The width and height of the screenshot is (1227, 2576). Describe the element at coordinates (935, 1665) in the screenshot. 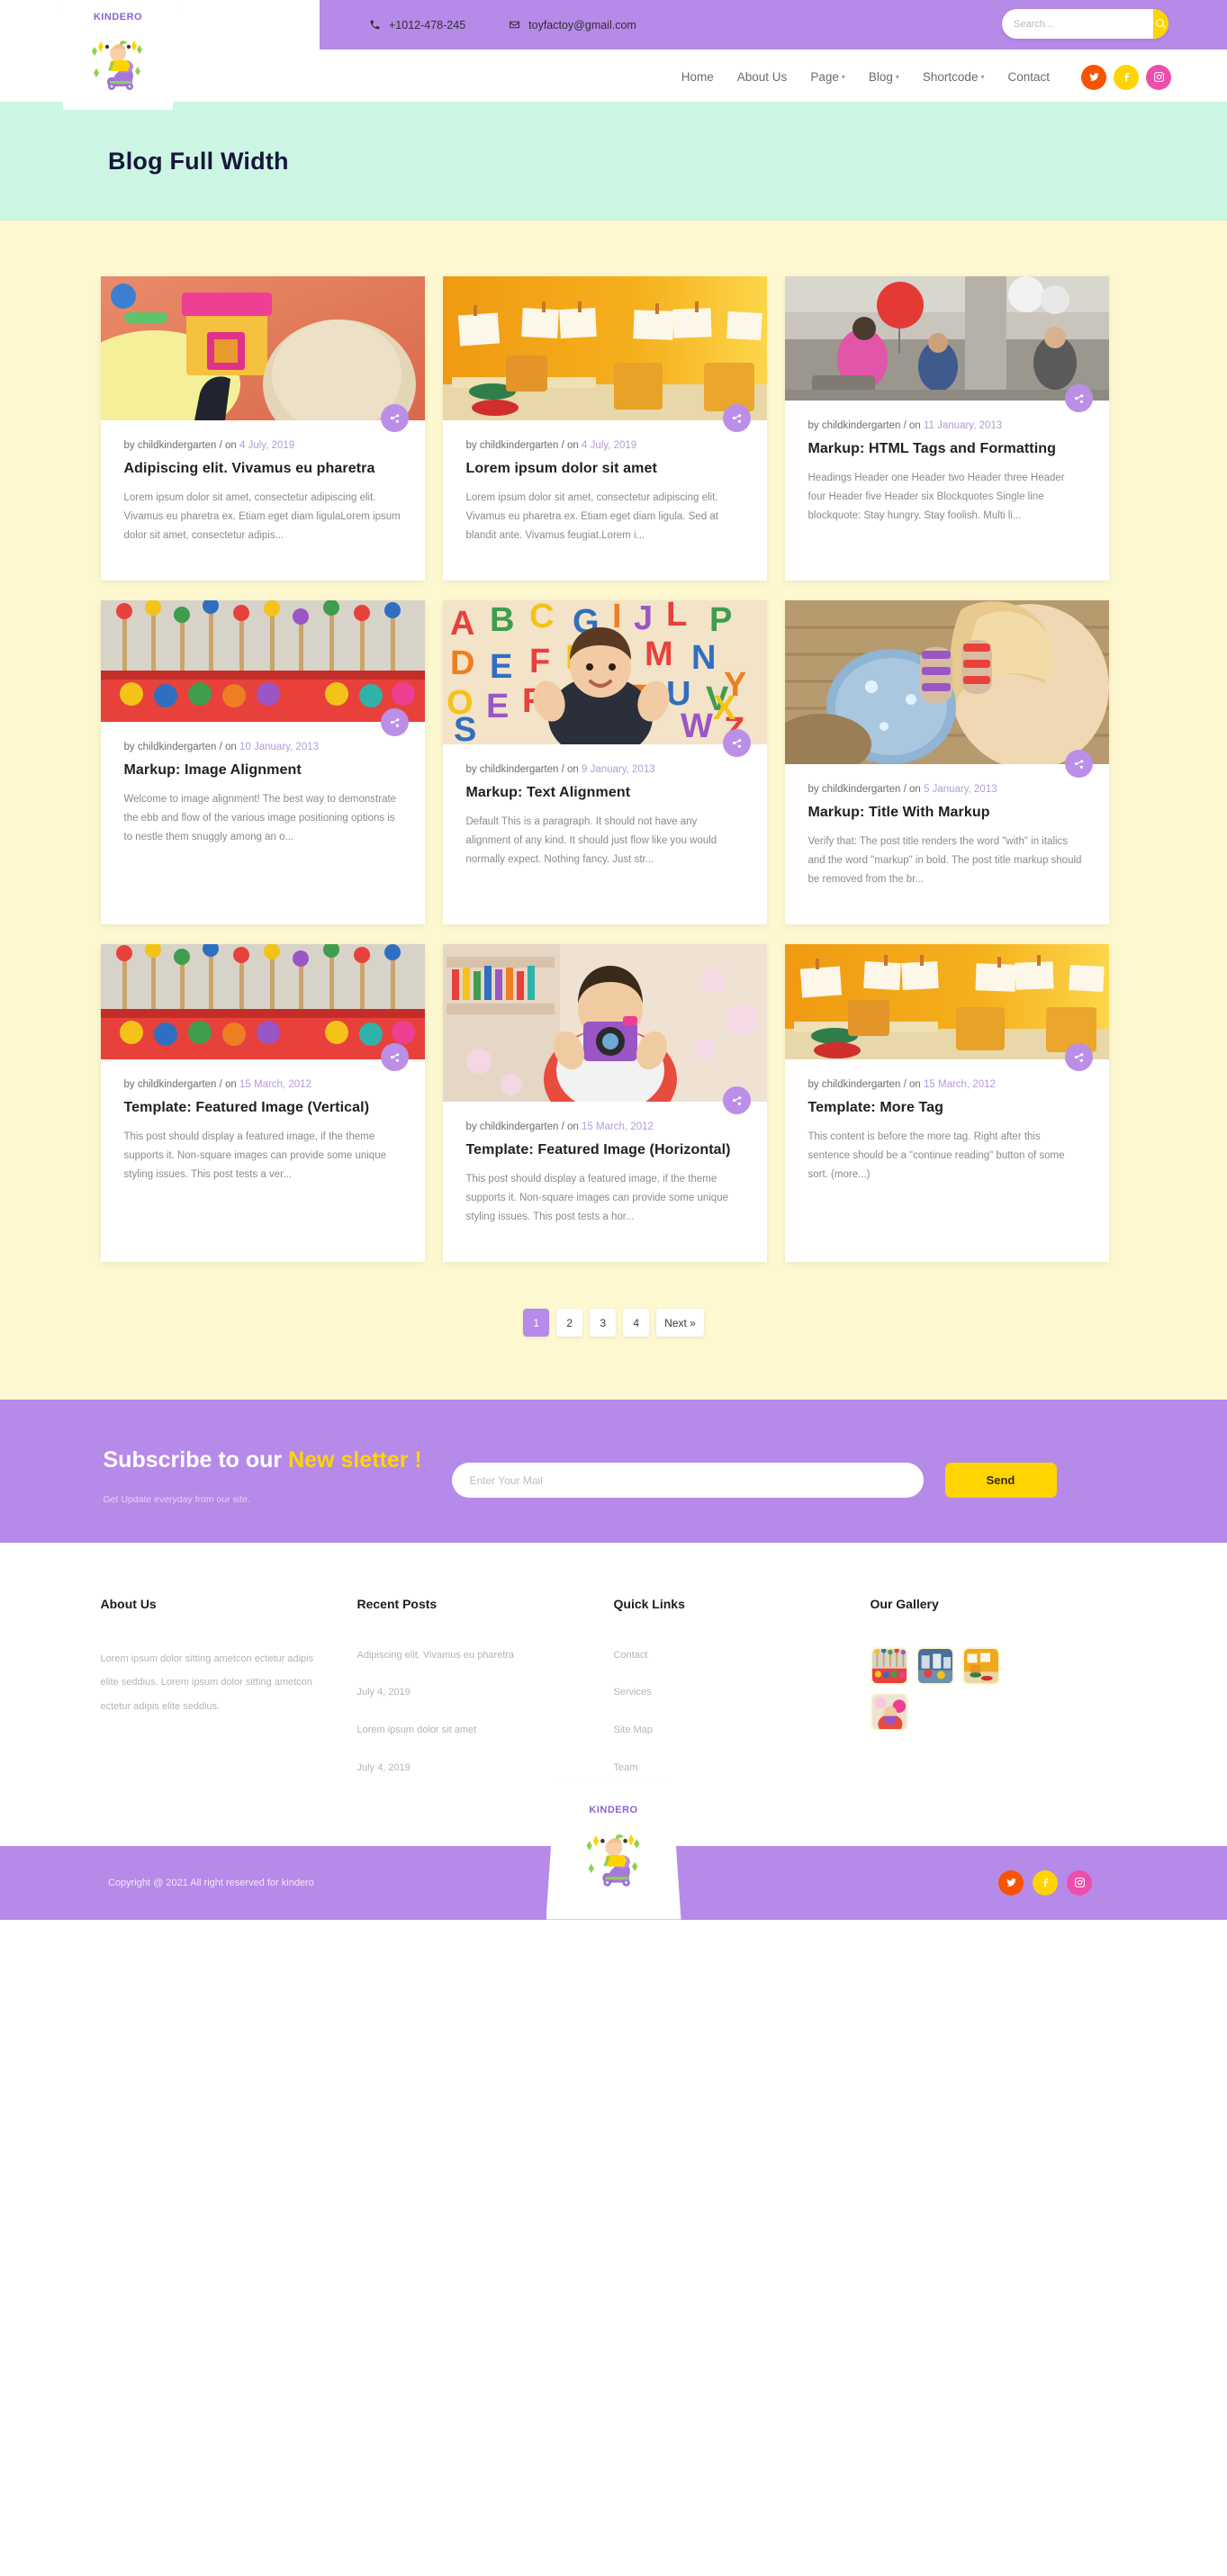

I see `gallery-thumb-classroom-blue` at that location.